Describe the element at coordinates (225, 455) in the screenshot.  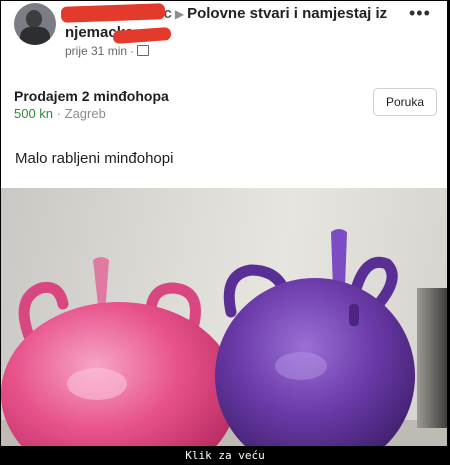
I see `view-larger-link: Klik za veću` at that location.